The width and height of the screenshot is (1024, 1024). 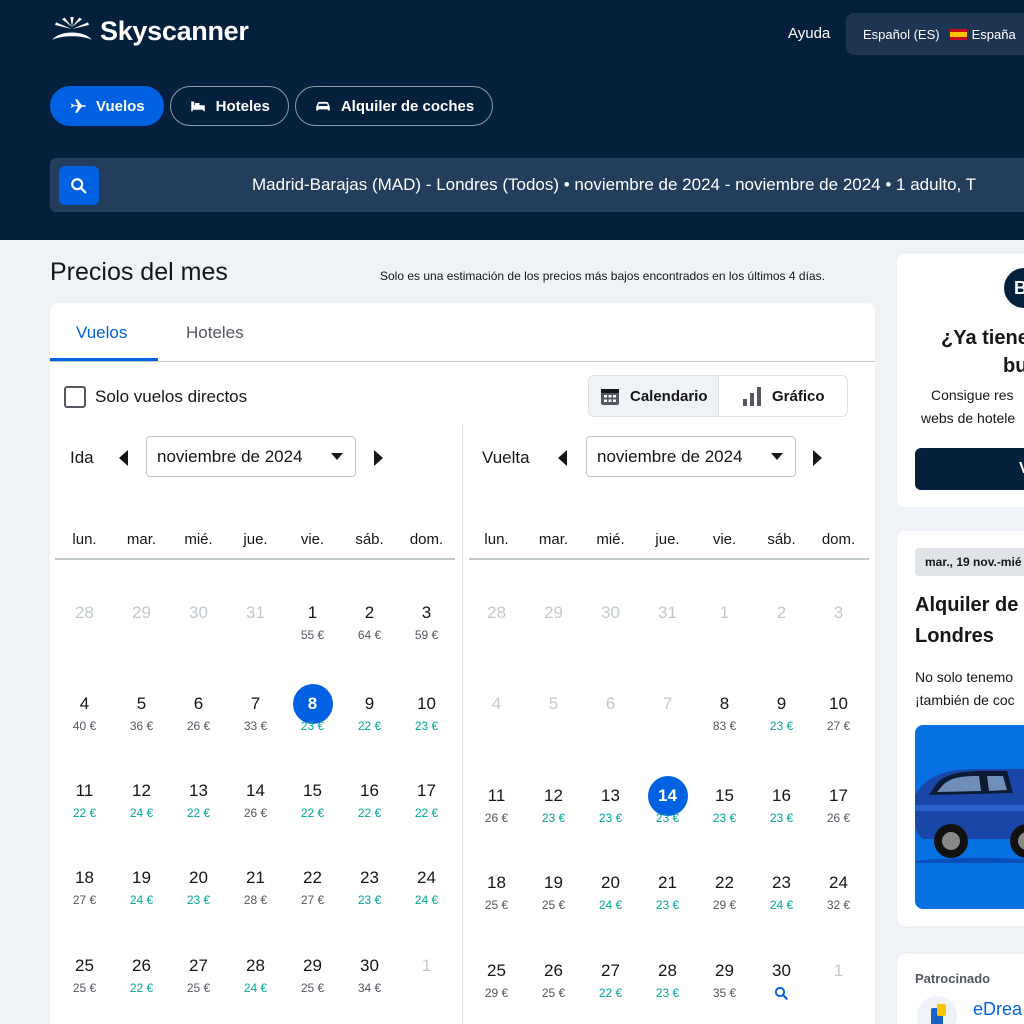 What do you see at coordinates (75, 397) in the screenshot?
I see `direct-flights-checkbox` at bounding box center [75, 397].